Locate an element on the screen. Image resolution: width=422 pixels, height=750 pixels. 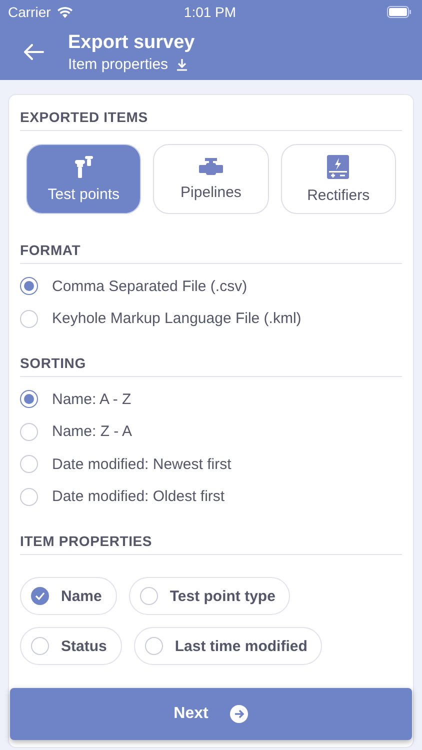
radio-option: Keyhole Markup Language File (.kml) is located at coordinates (161, 318).